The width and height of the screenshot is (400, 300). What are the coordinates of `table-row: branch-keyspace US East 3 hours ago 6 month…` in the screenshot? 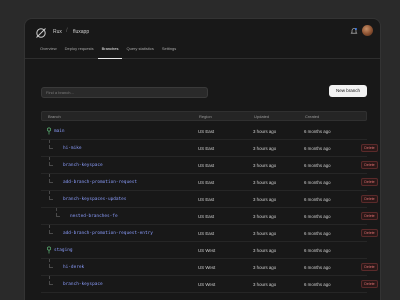 It's located at (209, 165).